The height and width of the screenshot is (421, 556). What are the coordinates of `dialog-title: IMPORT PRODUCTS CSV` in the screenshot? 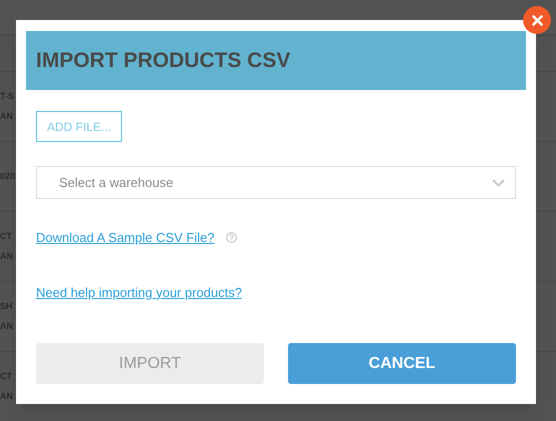 It's located at (163, 61).